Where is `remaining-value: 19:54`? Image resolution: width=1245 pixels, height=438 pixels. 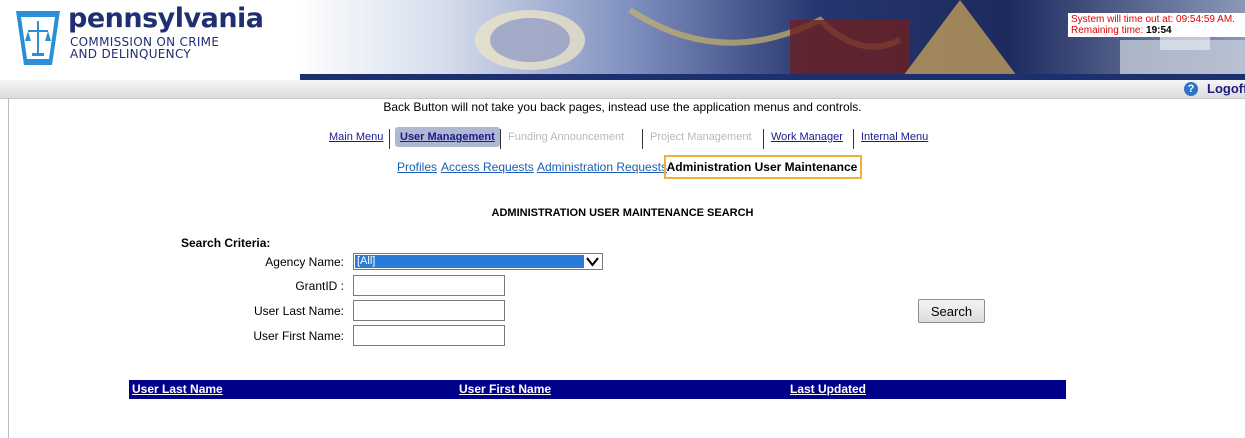 remaining-value: 19:54 is located at coordinates (1159, 30).